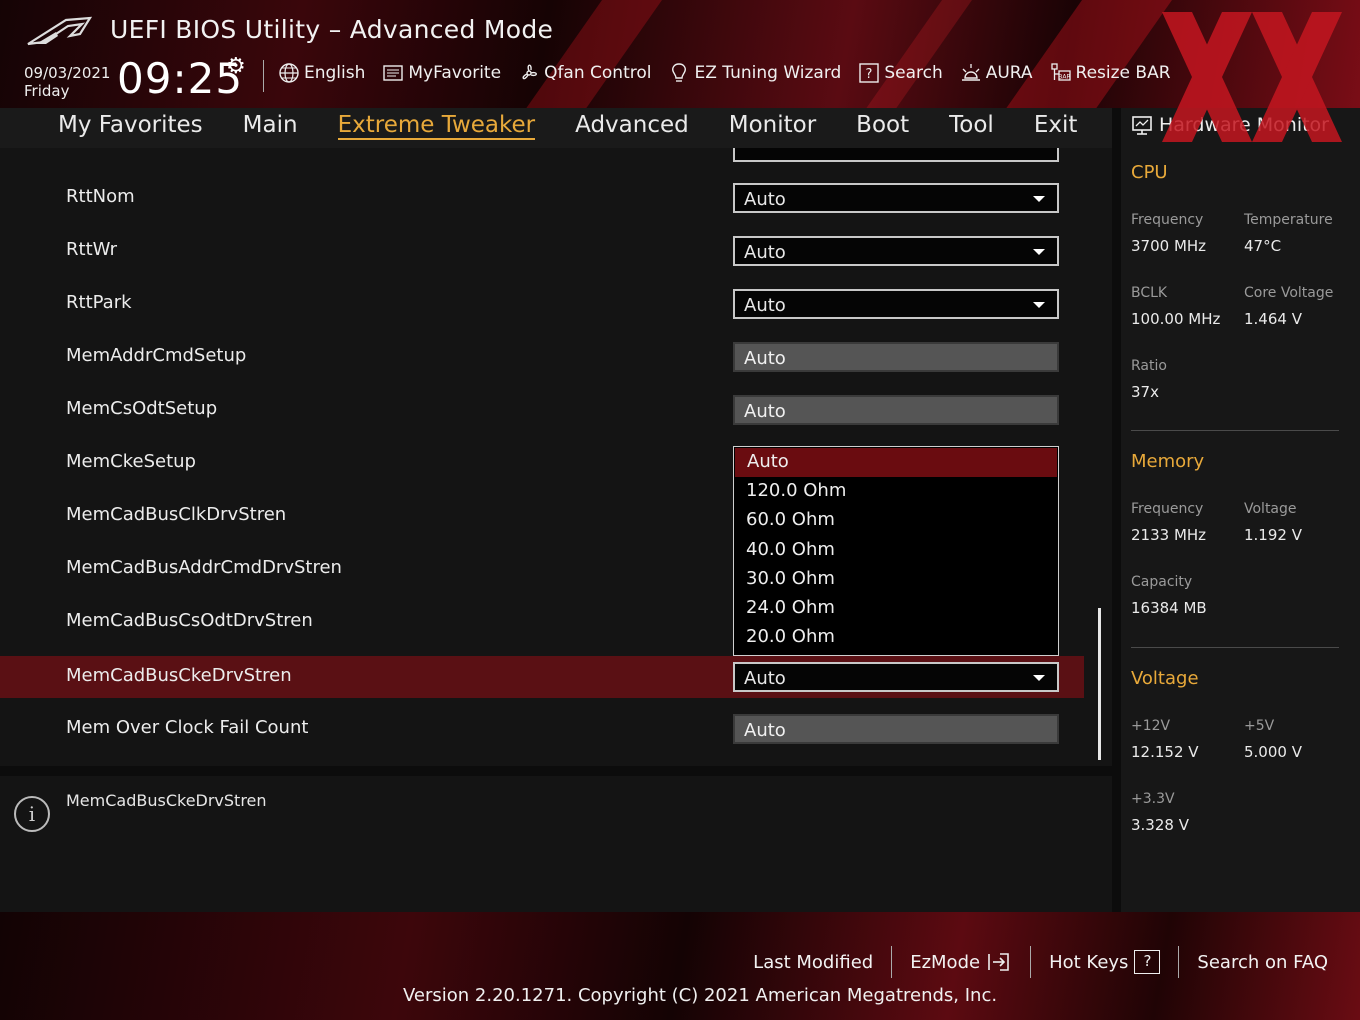  Describe the element at coordinates (270, 126) in the screenshot. I see `tab-main: Main` at that location.